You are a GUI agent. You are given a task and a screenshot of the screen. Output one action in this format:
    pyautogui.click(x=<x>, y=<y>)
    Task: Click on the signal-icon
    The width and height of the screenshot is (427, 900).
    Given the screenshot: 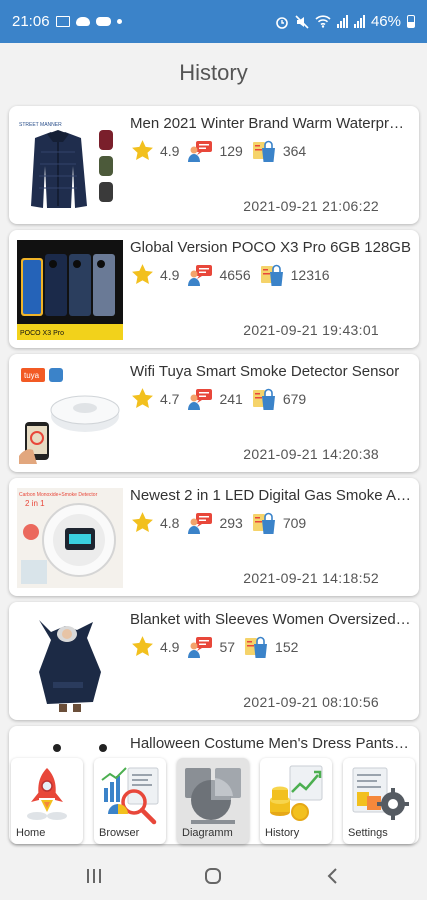 What is the action you would take?
    pyautogui.click(x=342, y=21)
    